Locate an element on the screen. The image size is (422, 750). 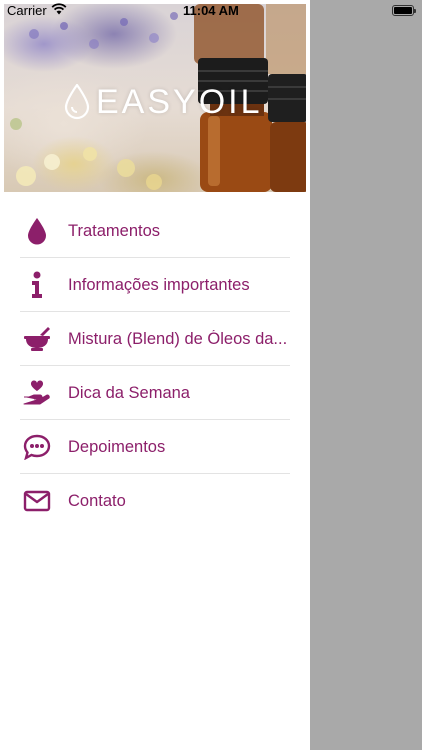
wifi-icon is located at coordinates (59, 9).